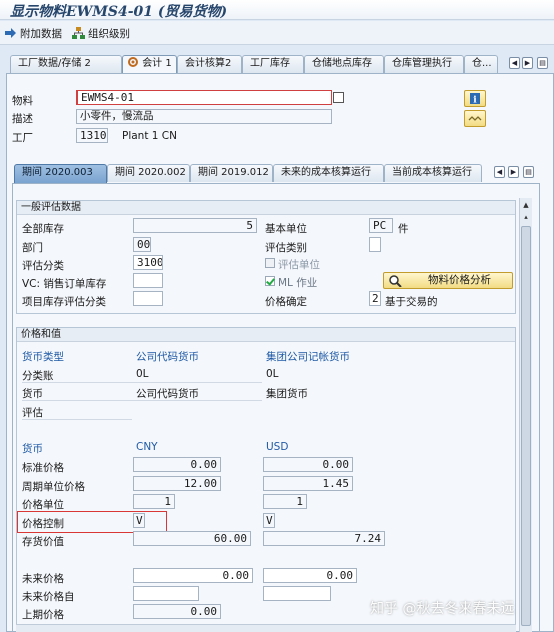 This screenshot has height=632, width=554. I want to click on base-unit-label: 基本单位, so click(286, 229).